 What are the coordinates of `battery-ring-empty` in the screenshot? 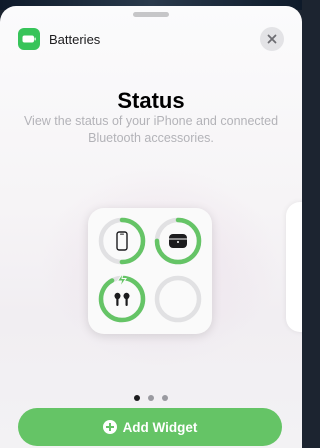 It's located at (178, 299).